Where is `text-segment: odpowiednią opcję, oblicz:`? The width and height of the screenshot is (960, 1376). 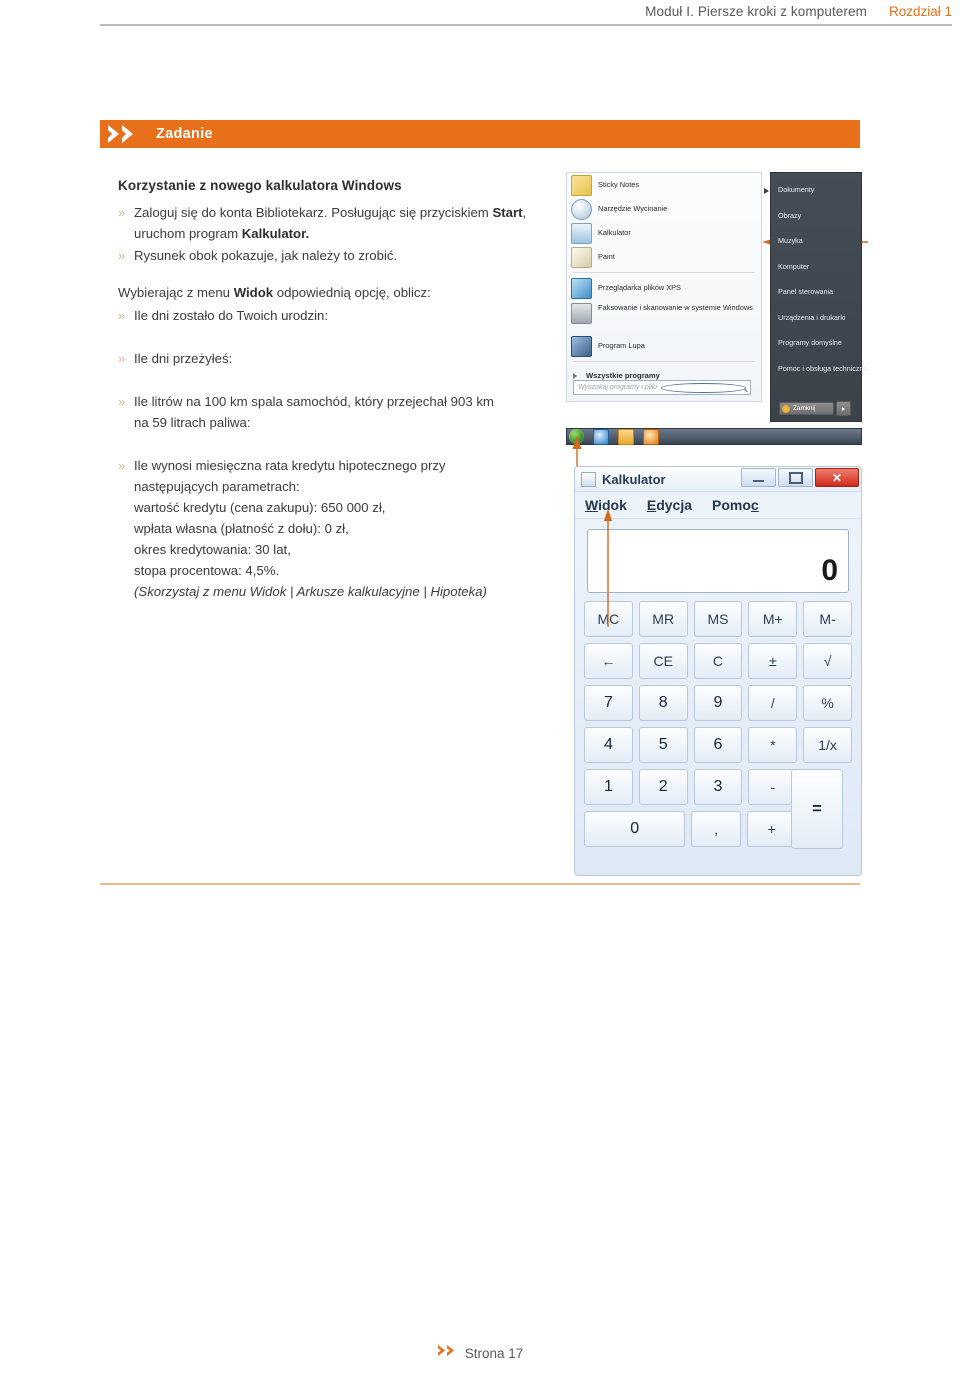
text-segment: odpowiednią opcję, oblicz: is located at coordinates (352, 292).